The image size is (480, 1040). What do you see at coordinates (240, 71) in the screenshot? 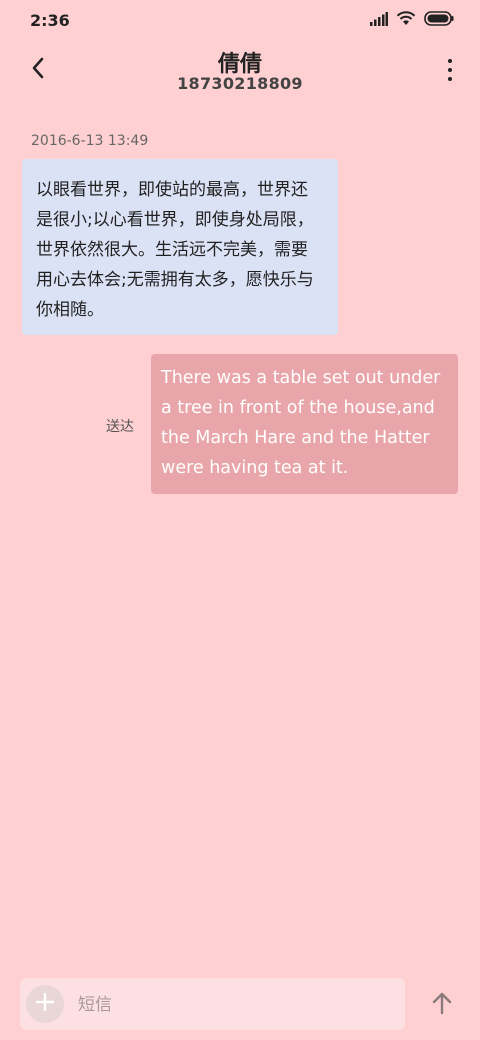
I see `conversation-header: 倩倩 18730218809` at bounding box center [240, 71].